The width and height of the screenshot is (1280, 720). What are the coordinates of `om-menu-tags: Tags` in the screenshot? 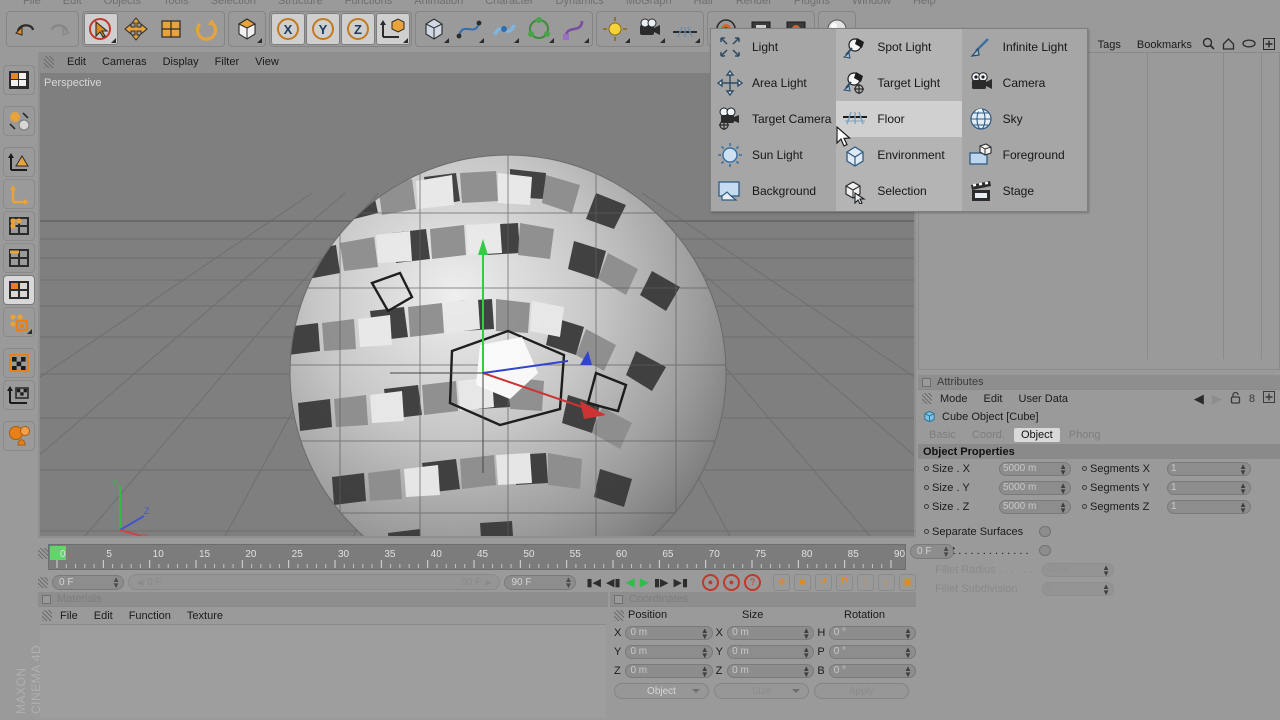 It's located at (1109, 45).